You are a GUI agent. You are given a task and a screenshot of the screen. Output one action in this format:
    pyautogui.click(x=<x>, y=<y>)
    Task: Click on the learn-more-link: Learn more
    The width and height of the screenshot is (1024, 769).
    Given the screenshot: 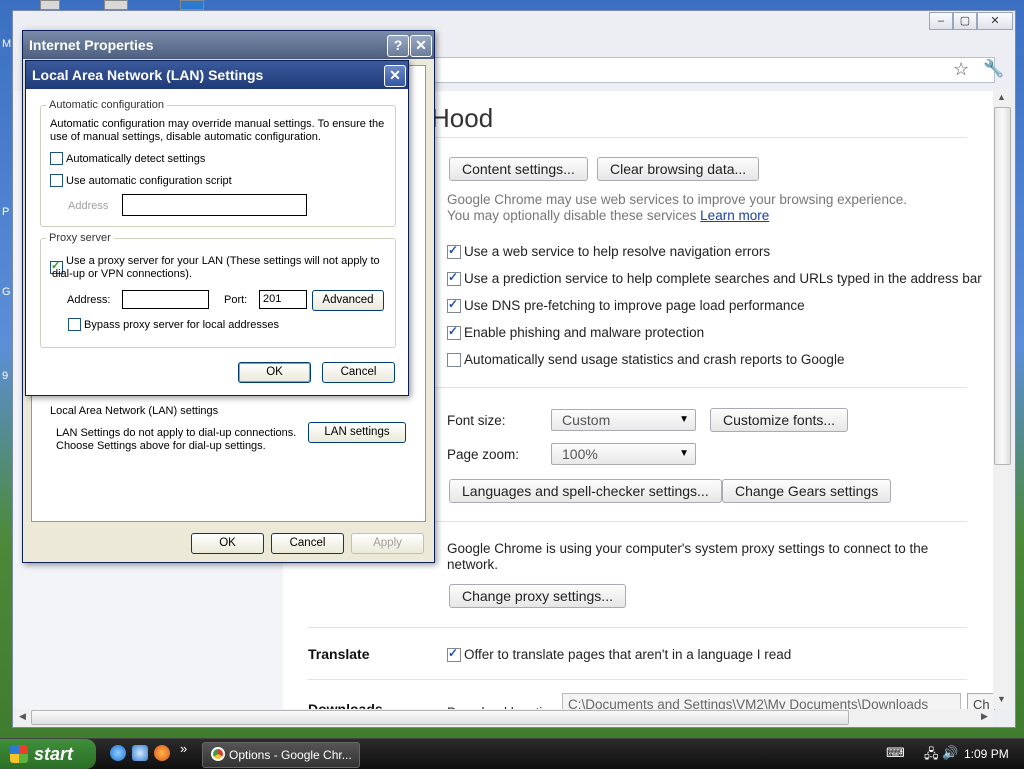 What is the action you would take?
    pyautogui.click(x=734, y=215)
    